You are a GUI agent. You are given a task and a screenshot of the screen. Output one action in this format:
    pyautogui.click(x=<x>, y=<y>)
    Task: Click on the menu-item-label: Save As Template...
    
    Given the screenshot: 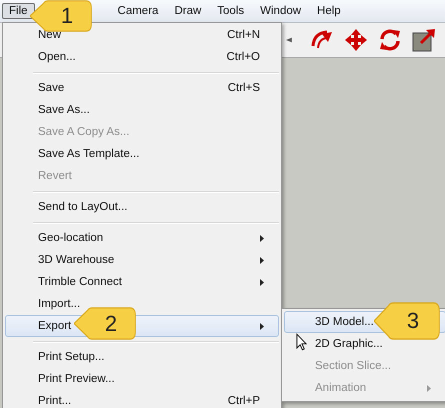 What is the action you would take?
    pyautogui.click(x=89, y=154)
    